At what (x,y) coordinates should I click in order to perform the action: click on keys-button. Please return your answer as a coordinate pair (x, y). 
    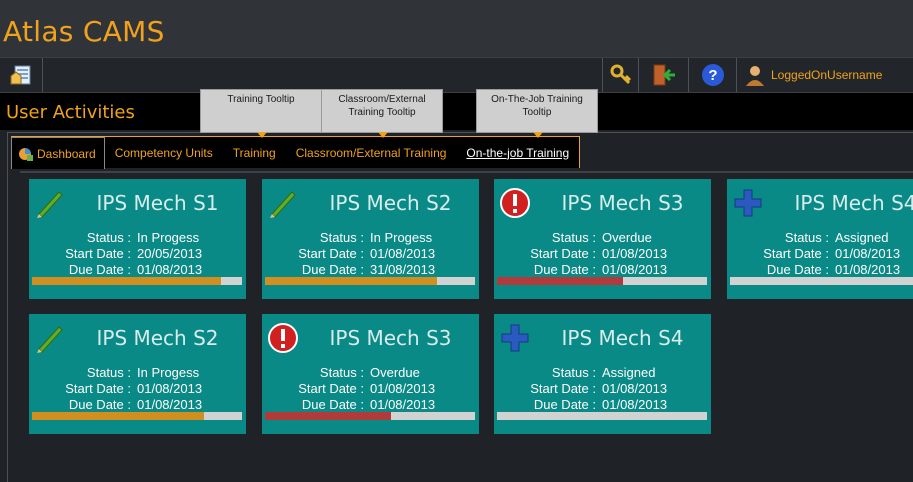
    Looking at the image, I should click on (620, 75).